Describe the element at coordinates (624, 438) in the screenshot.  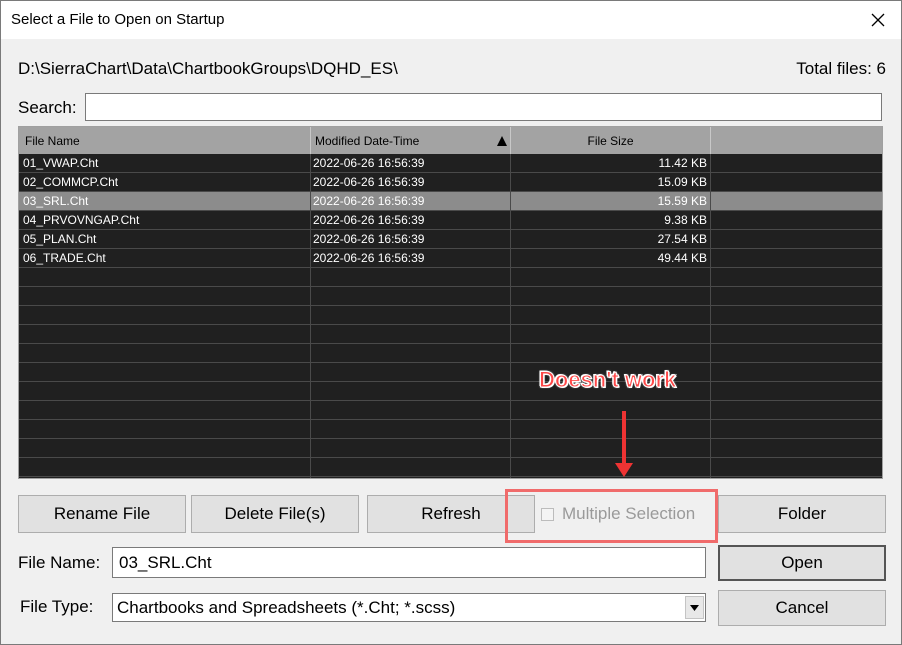
I see `annotation-arrow-icon` at that location.